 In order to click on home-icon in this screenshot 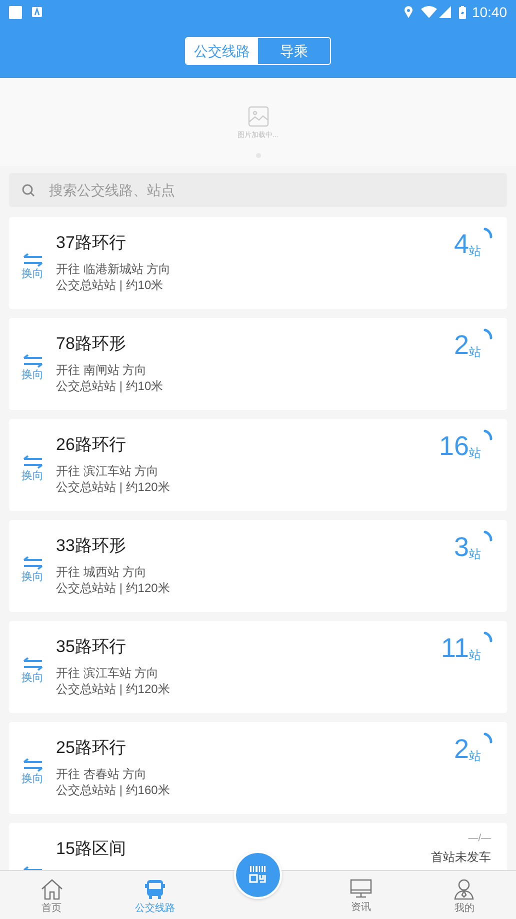, I will do `click(52, 889)`.